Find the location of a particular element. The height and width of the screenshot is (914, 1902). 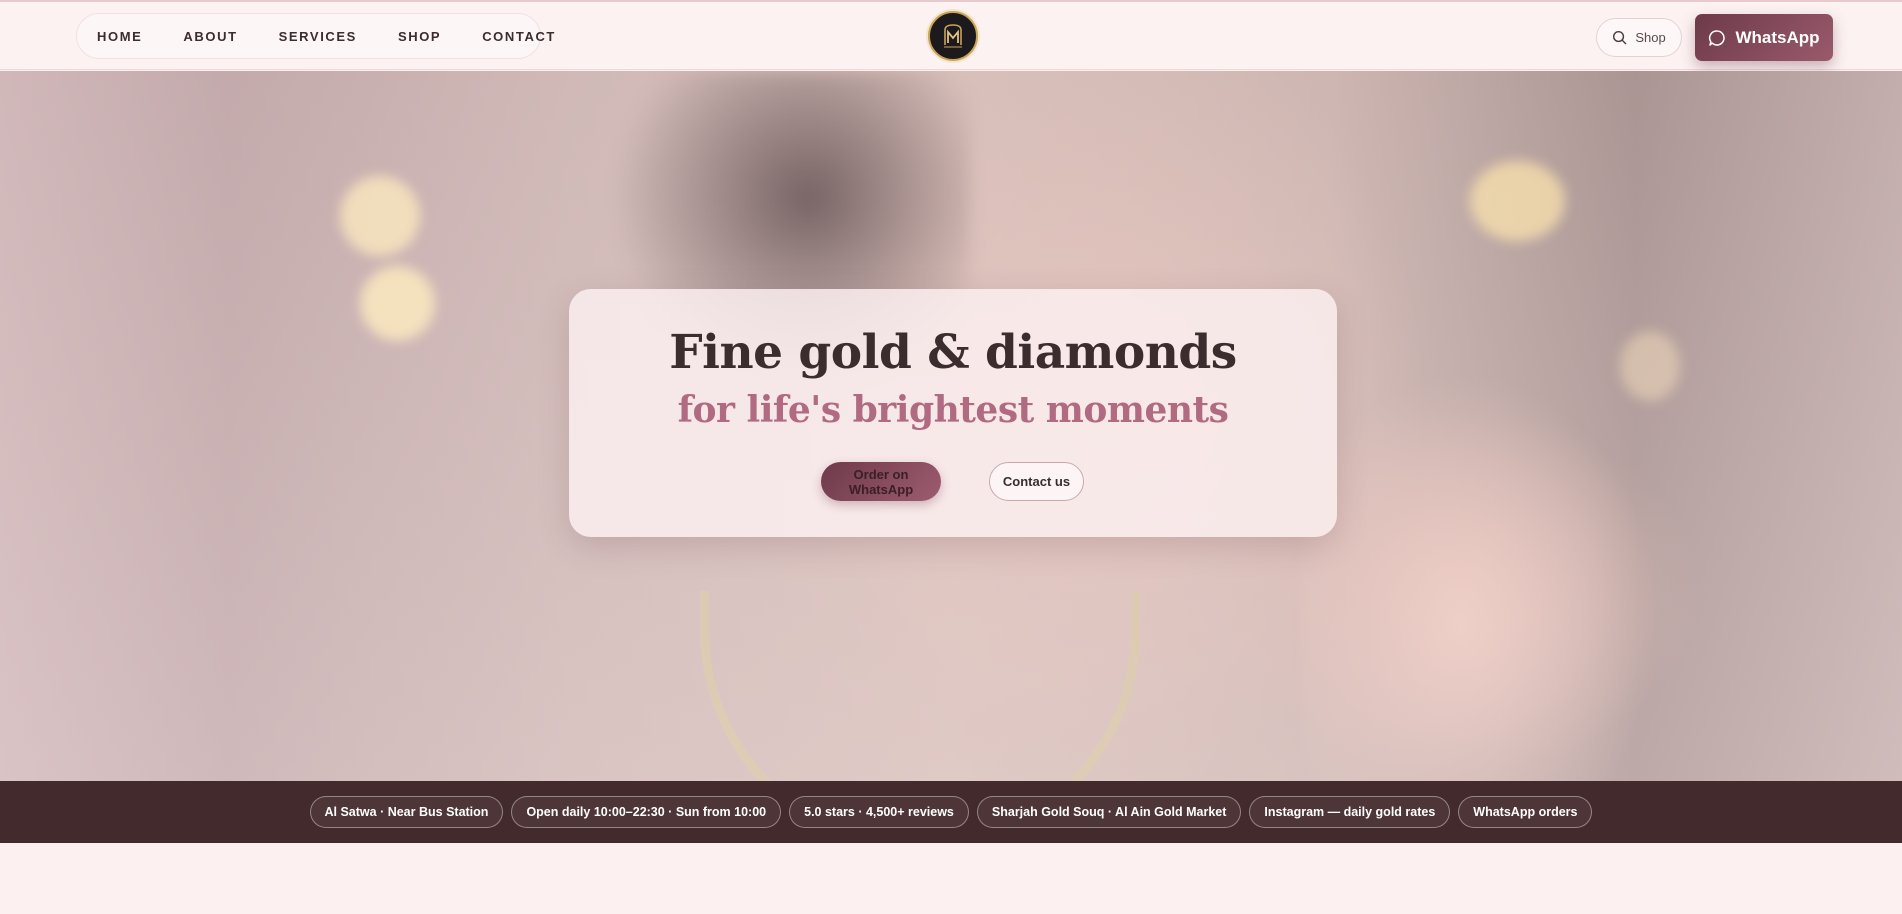

info-chip-branches: Sharjah Gold Souq · Al Ain Gold Market is located at coordinates (1109, 812).